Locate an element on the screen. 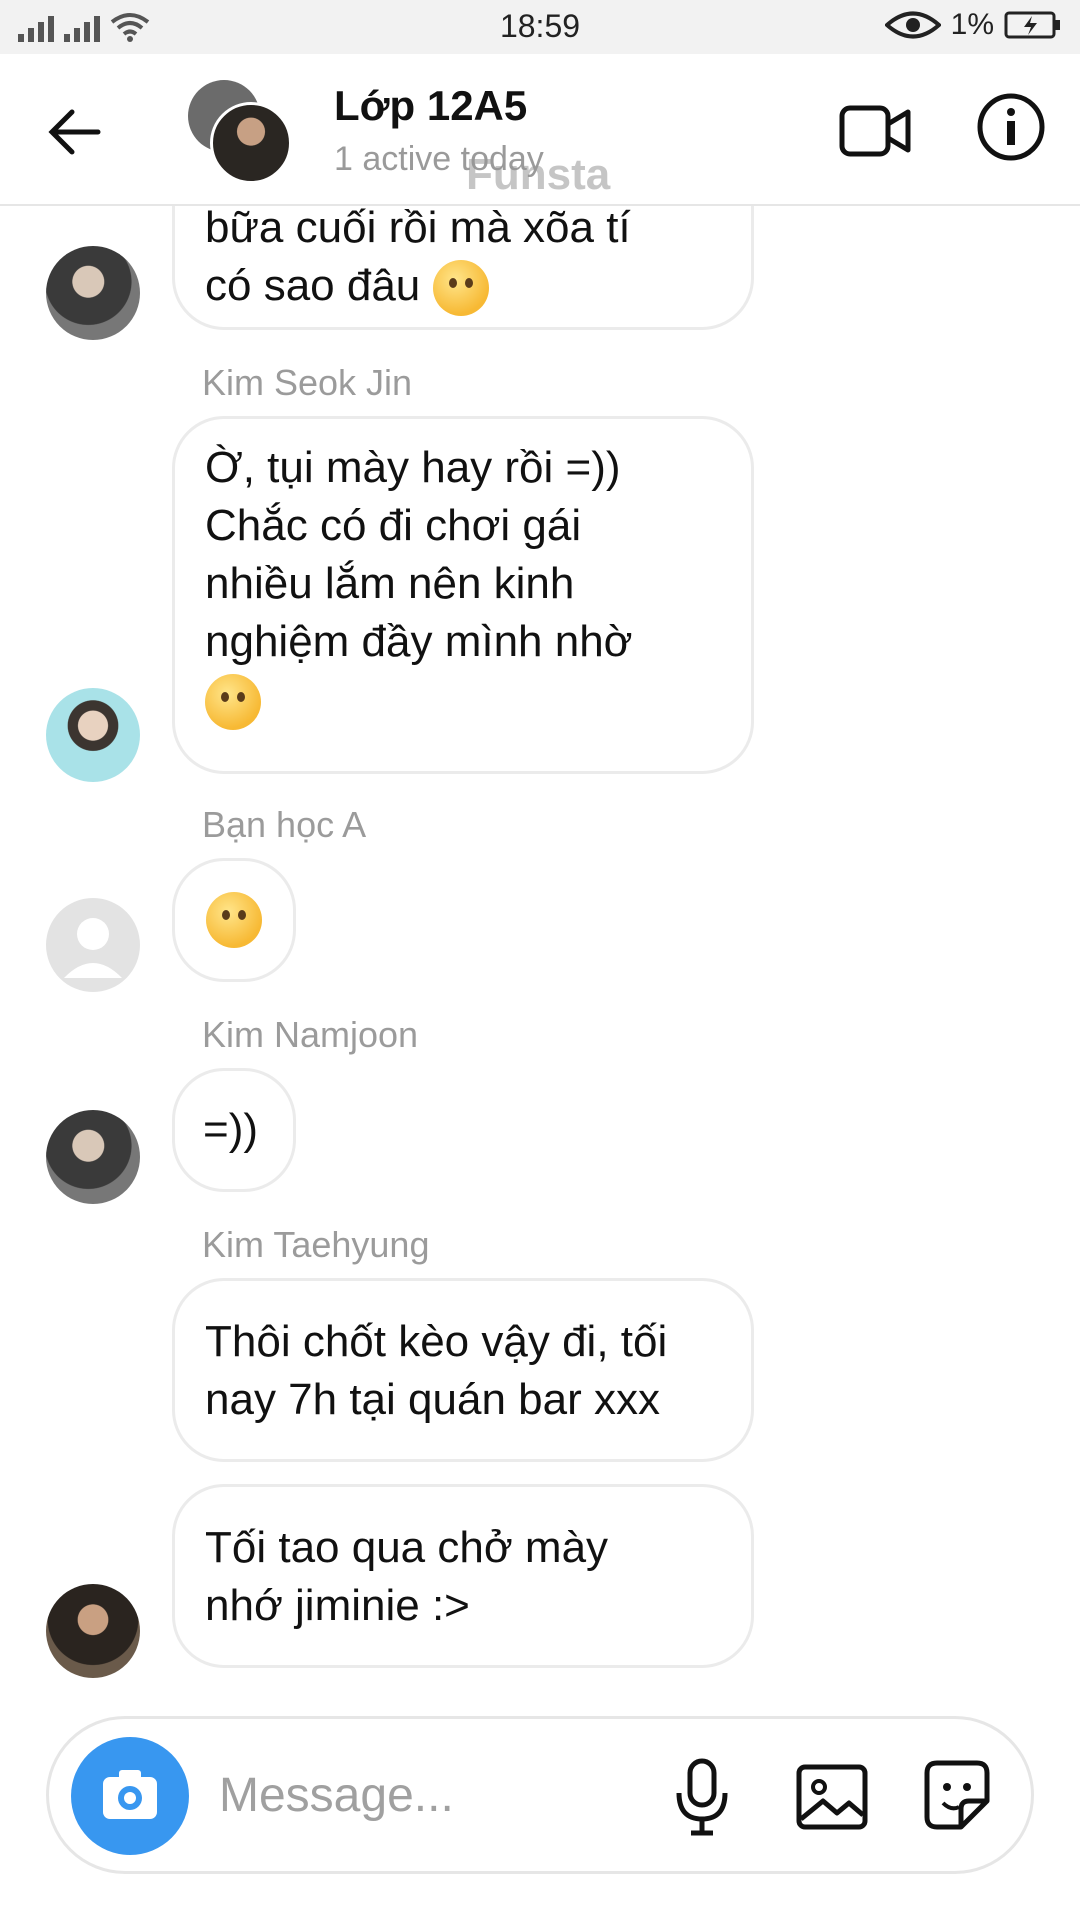 This screenshot has height=1920, width=1080. default-user-icon is located at coordinates (93, 948).